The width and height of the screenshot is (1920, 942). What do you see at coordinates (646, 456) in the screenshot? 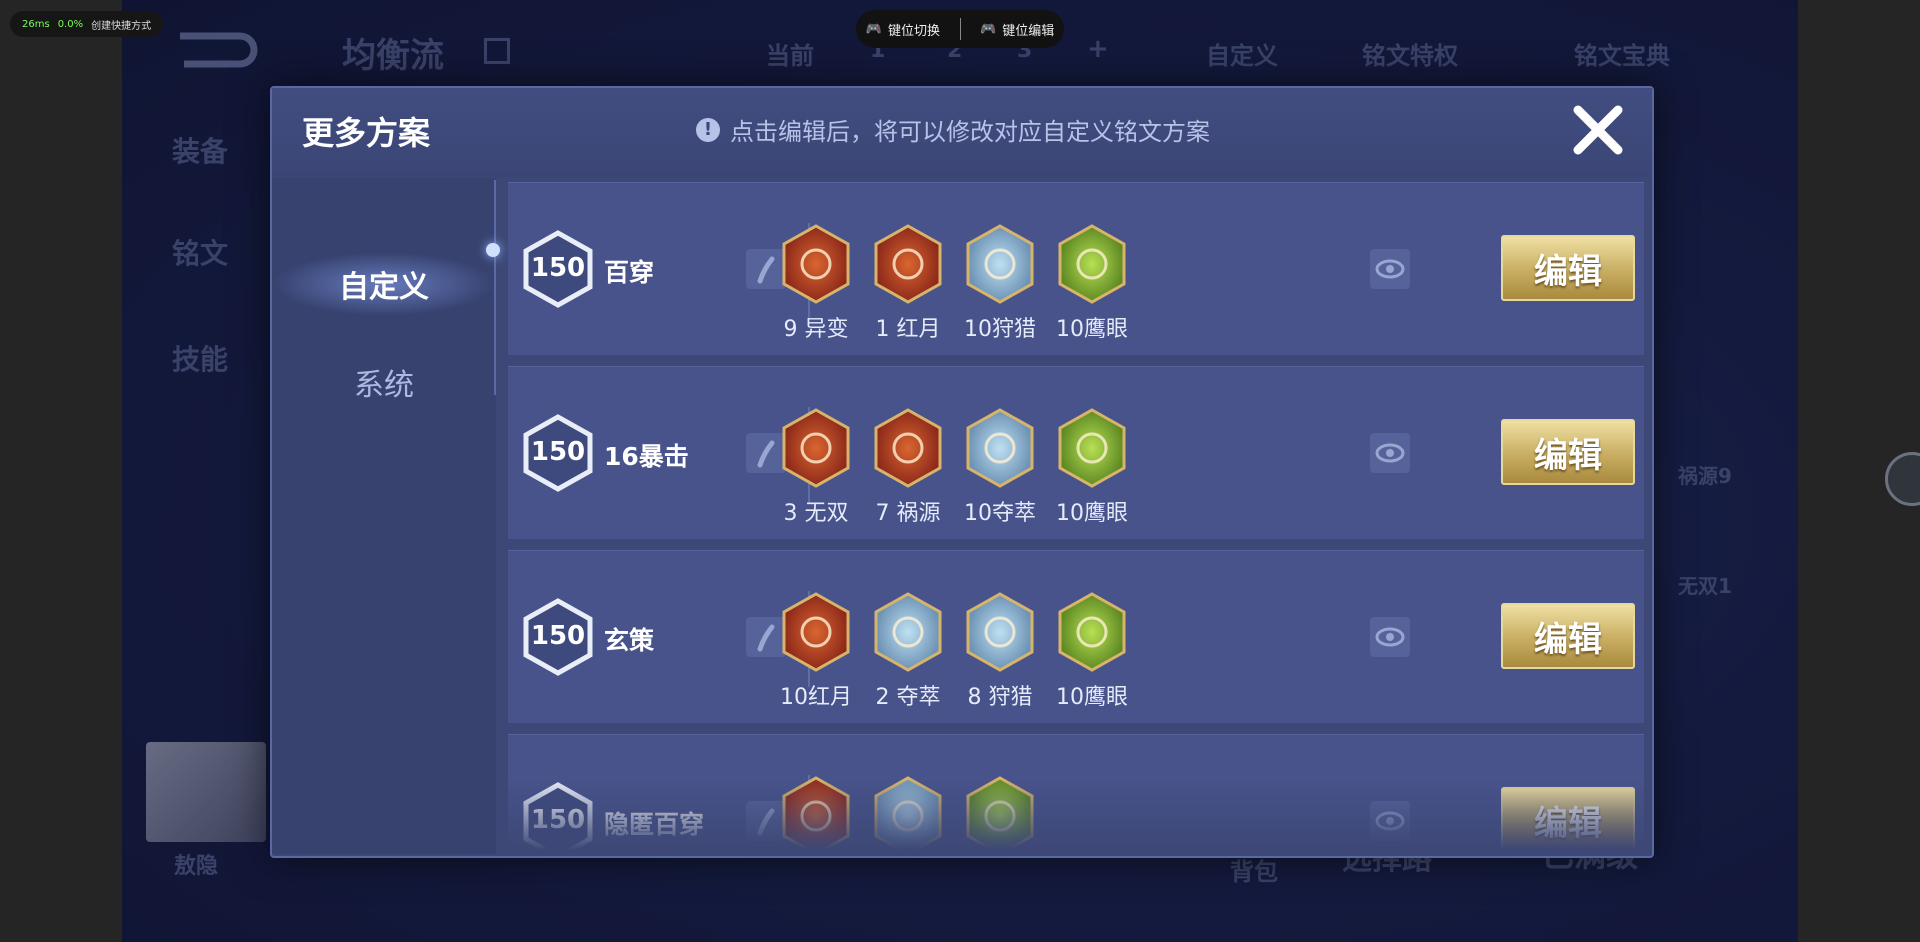
I see `plan-name: 16暴击` at bounding box center [646, 456].